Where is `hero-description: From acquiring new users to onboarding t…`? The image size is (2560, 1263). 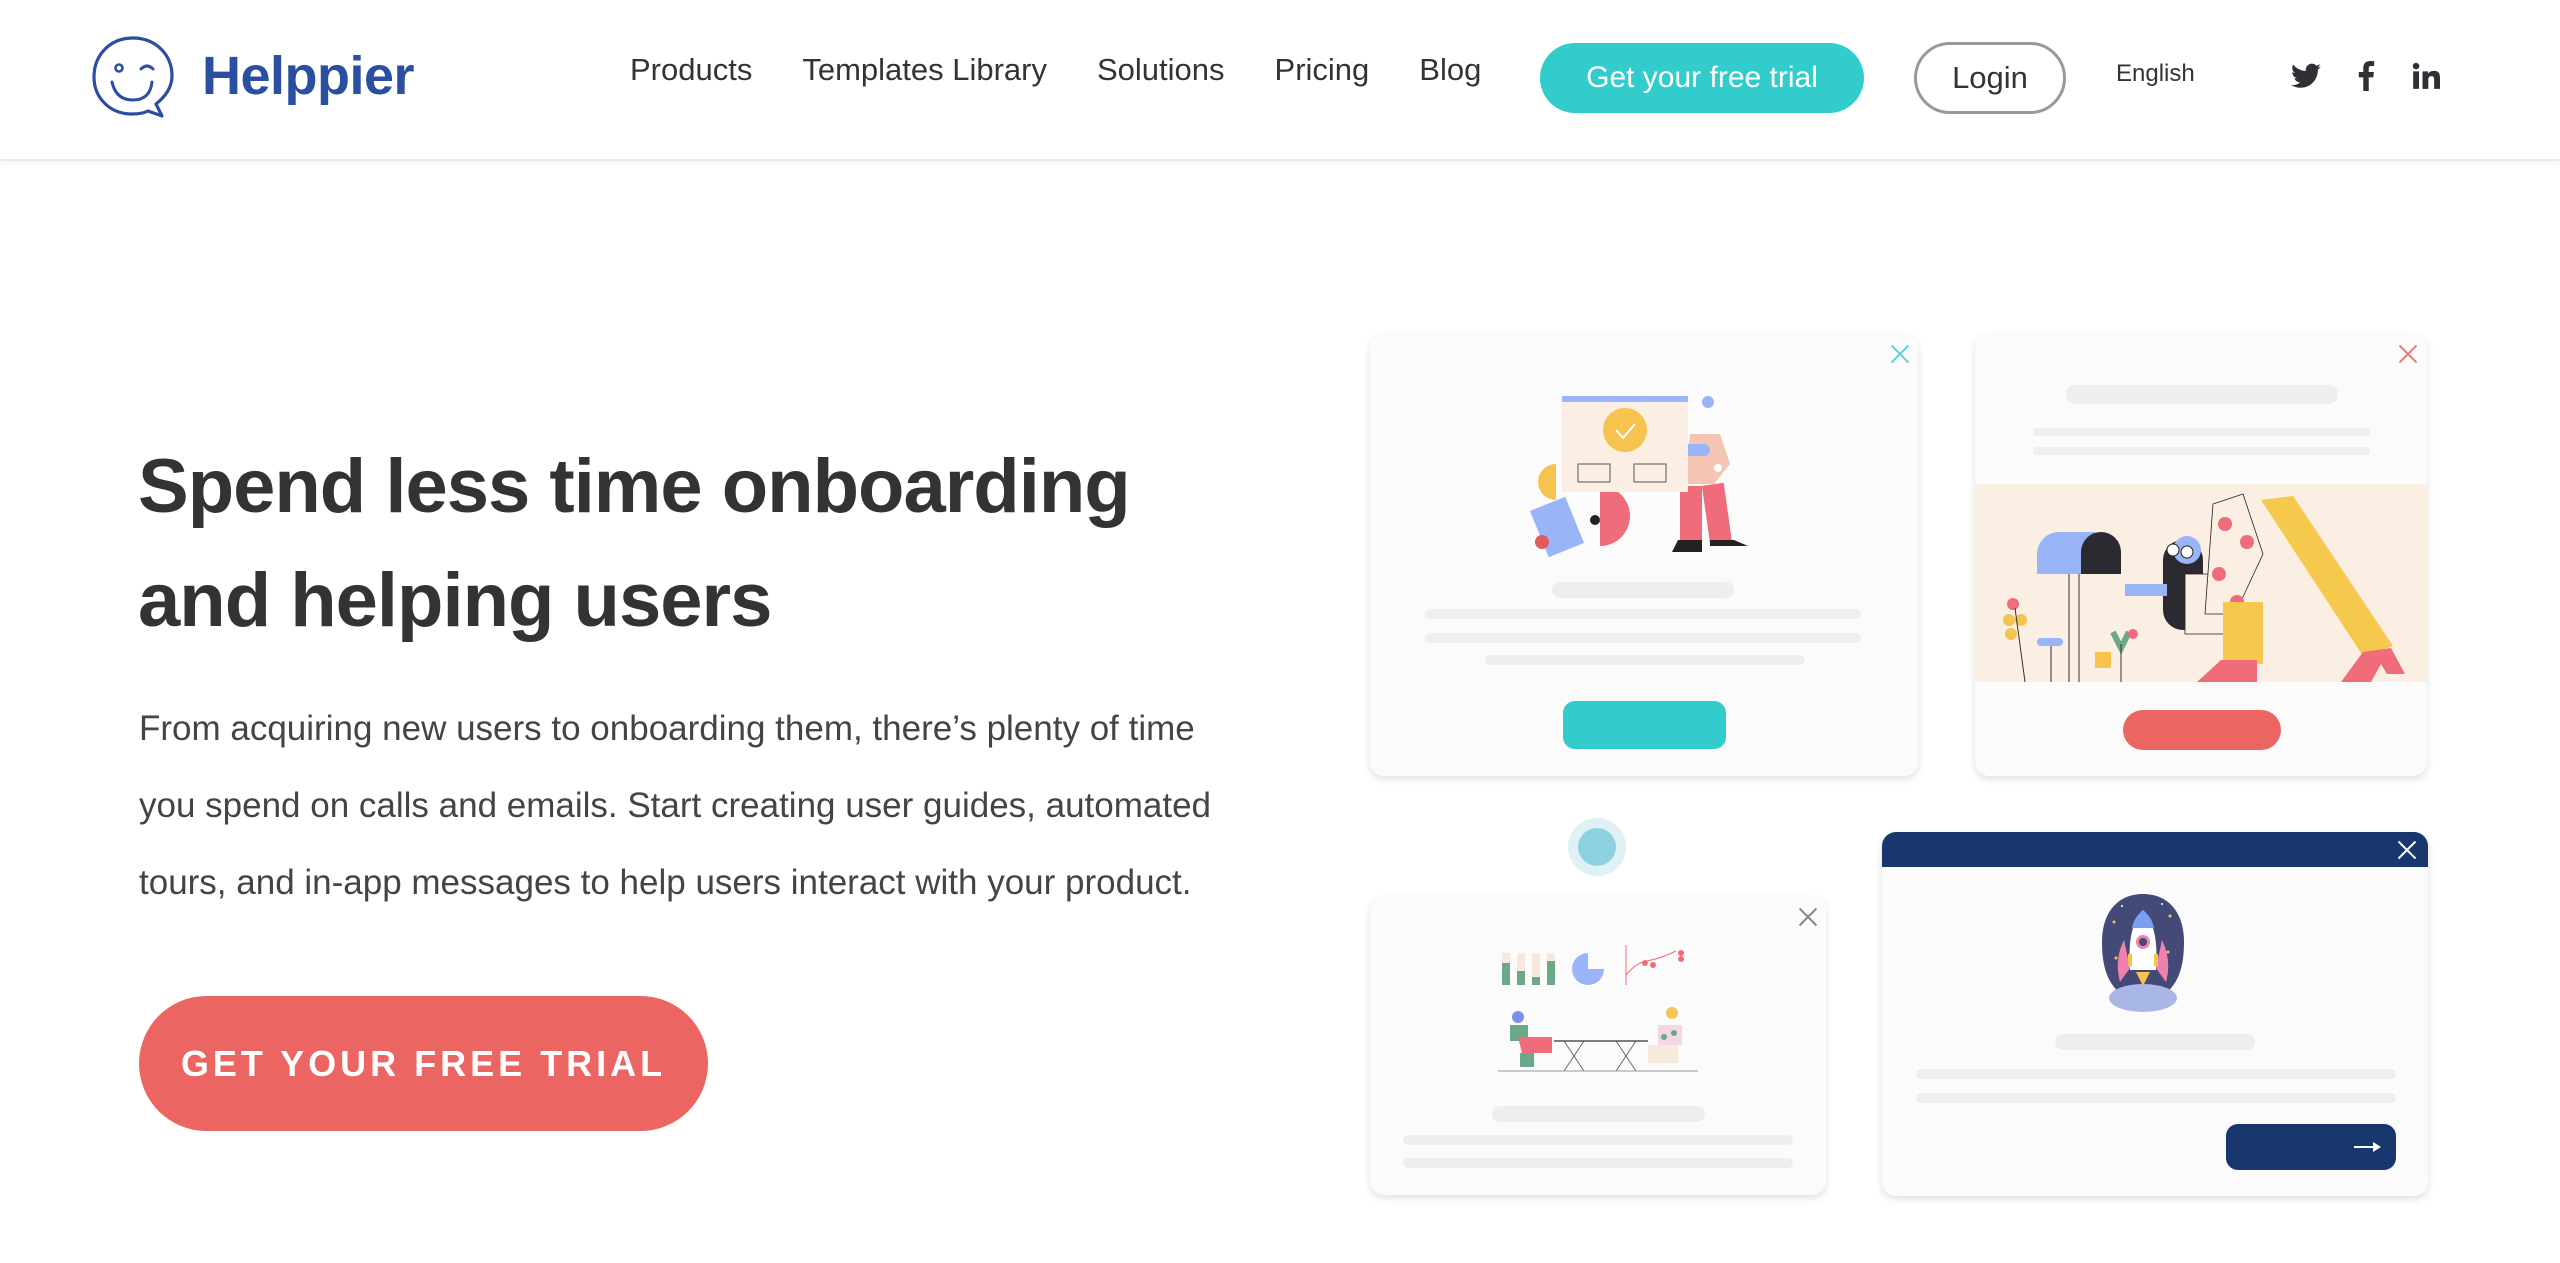 hero-description: From acquiring new users to onboarding t… is located at coordinates (699, 805).